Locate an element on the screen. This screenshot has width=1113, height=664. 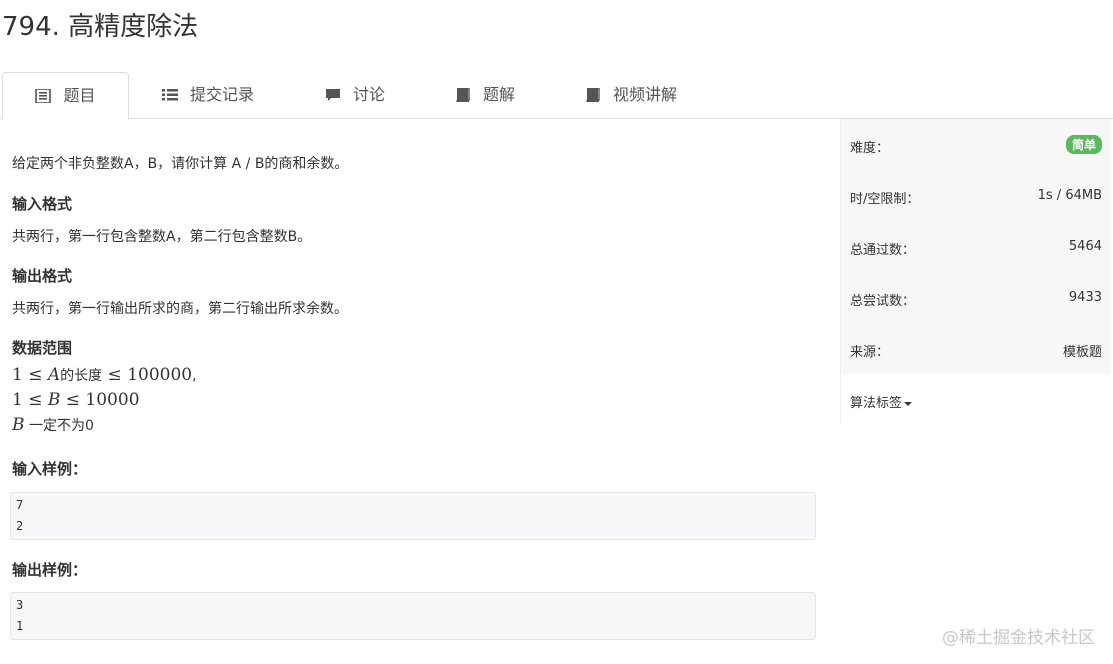
tab-discussion: 讨论 is located at coordinates (355, 95).